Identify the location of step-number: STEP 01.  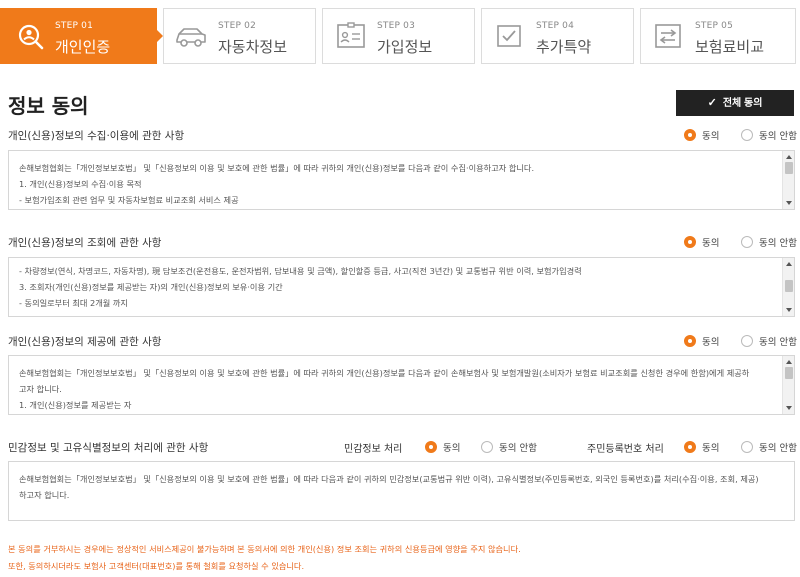
(74, 26).